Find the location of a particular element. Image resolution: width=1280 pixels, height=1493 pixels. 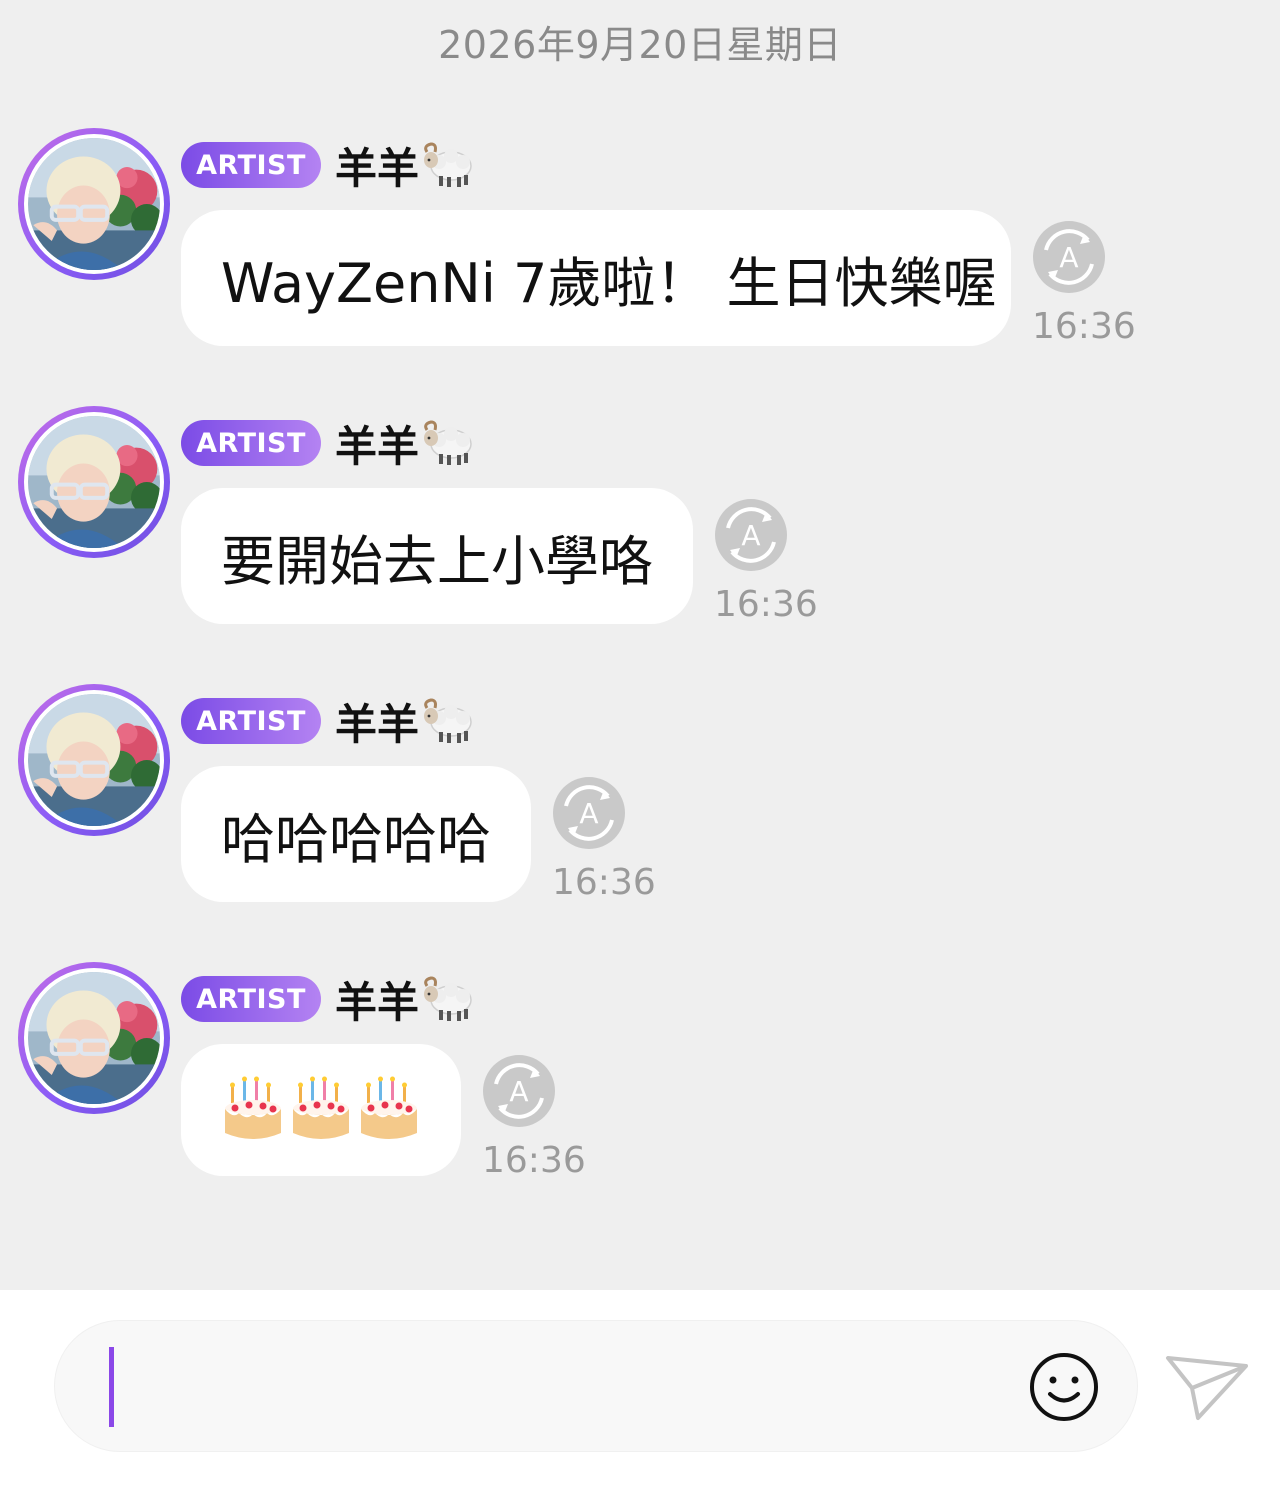

date-separator: 2026年9月20日星期日 is located at coordinates (640, 45).